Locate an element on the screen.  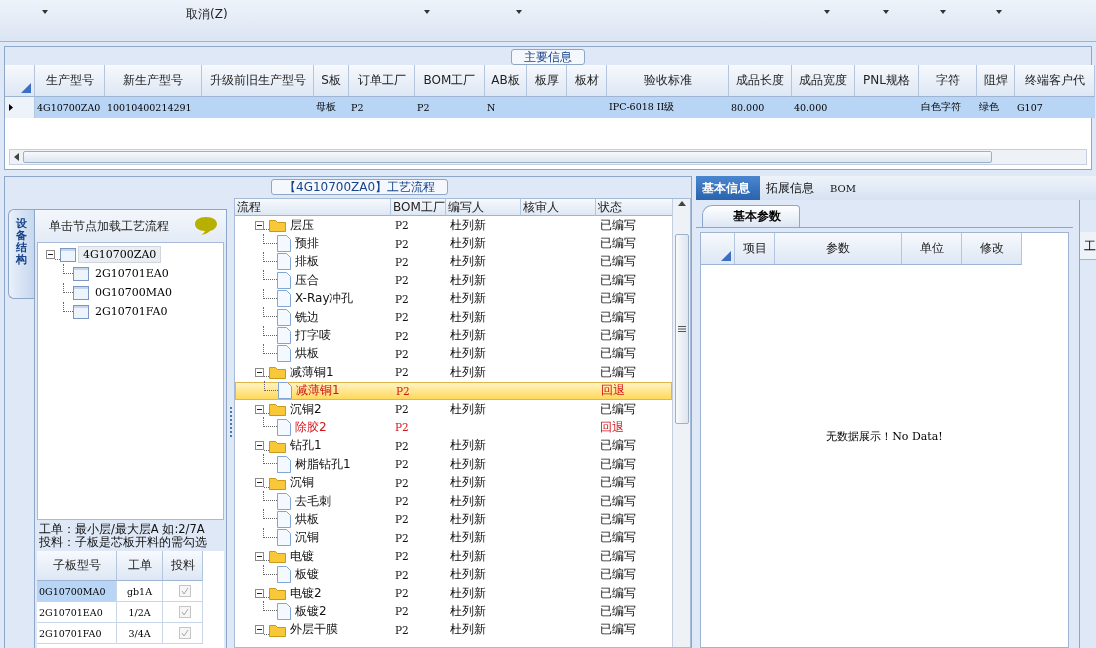
scroll-up-icon is located at coordinates (681, 203).